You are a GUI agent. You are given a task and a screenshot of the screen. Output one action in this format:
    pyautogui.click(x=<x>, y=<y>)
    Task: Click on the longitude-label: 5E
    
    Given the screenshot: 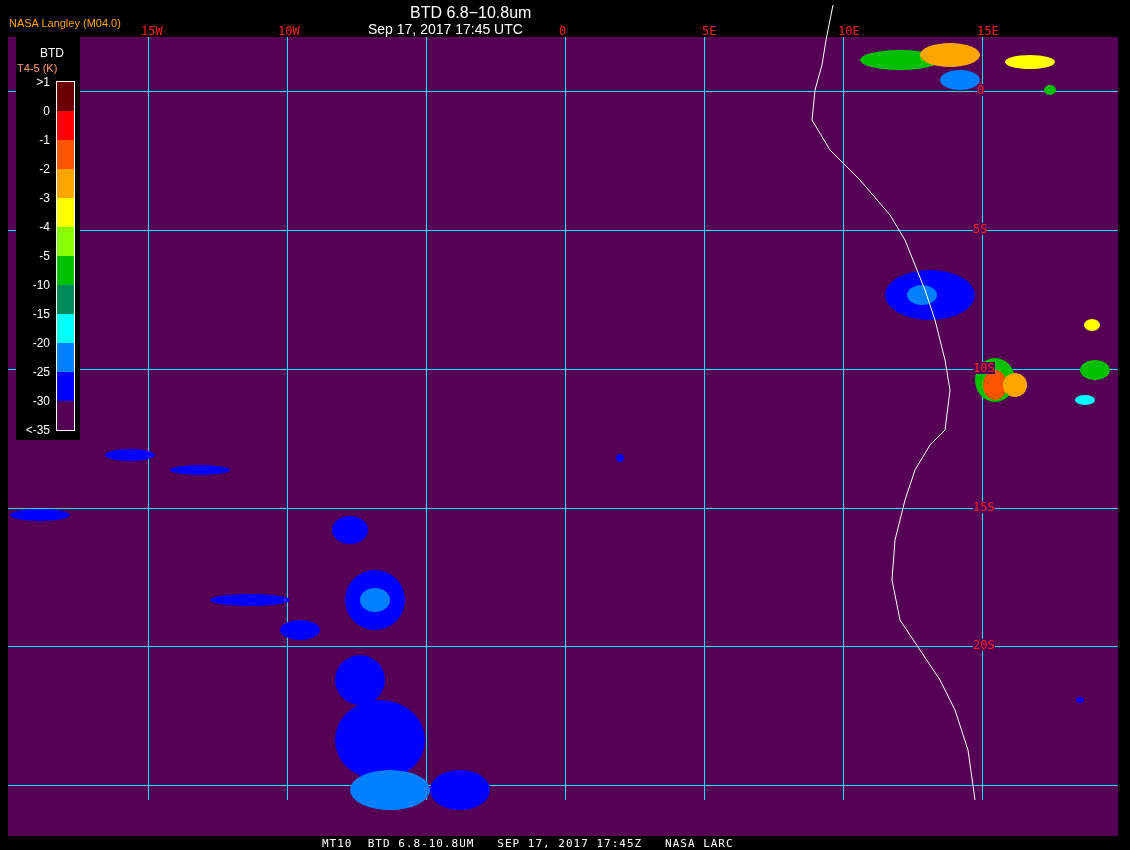 What is the action you would take?
    pyautogui.click(x=709, y=31)
    